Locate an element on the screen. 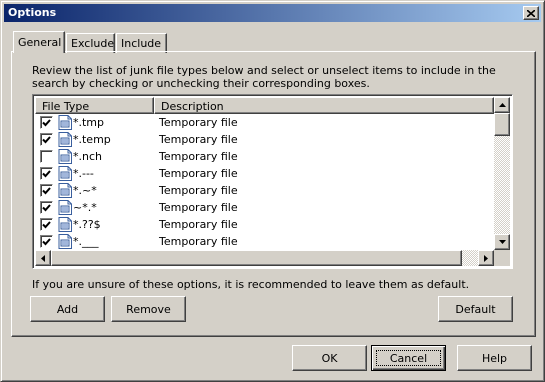  file-type-cell: *.tmp is located at coordinates (89, 122).